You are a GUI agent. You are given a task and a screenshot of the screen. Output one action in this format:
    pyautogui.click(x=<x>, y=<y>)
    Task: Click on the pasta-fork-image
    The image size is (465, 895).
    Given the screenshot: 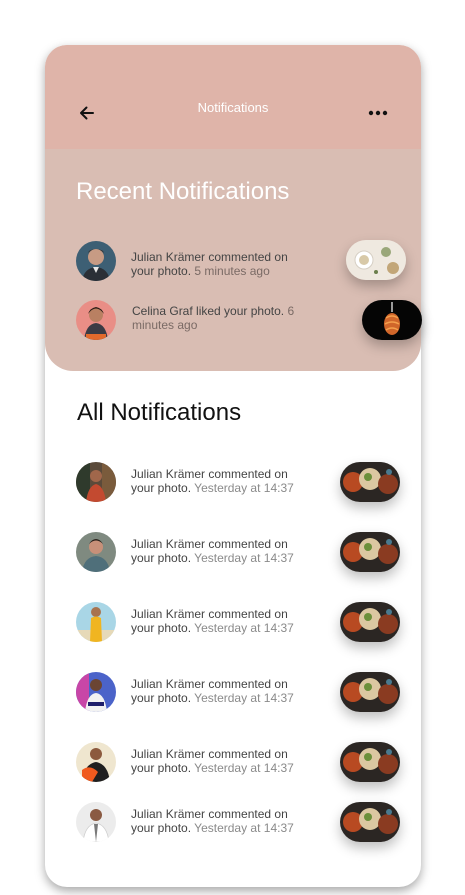 What is the action you would take?
    pyautogui.click(x=392, y=320)
    